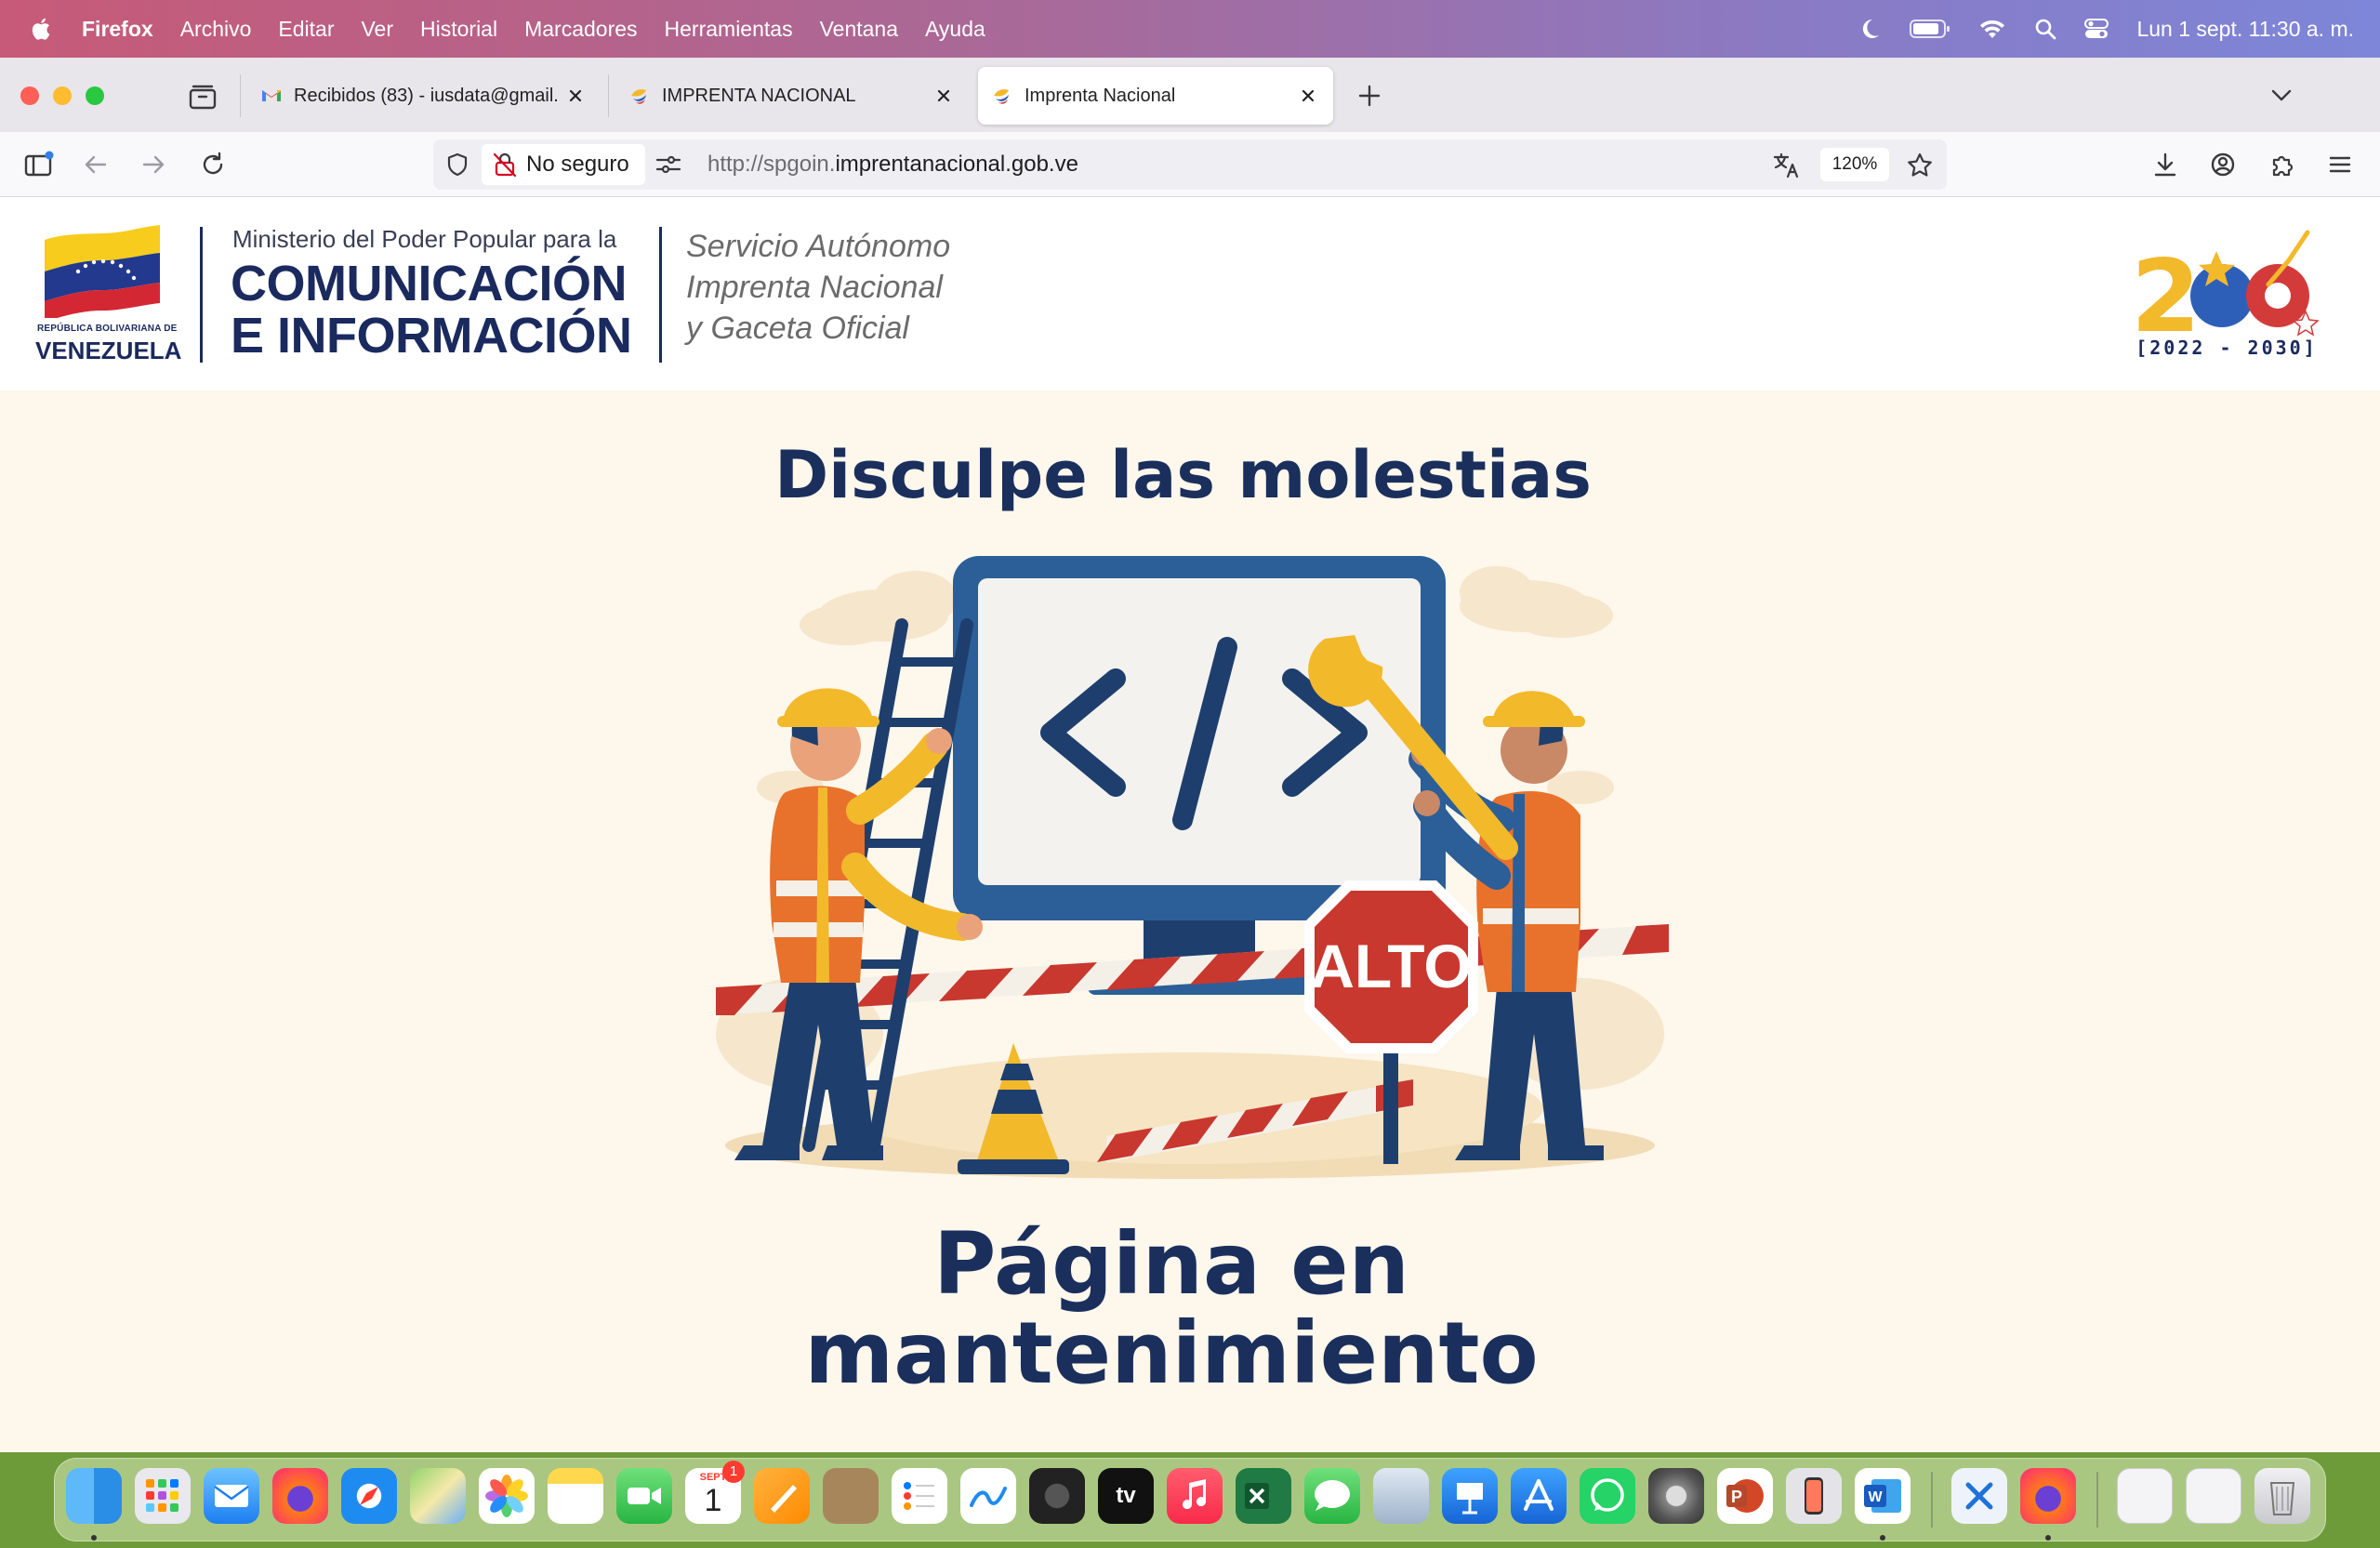  What do you see at coordinates (2282, 165) in the screenshot?
I see `extensions-puzzle-icon` at bounding box center [2282, 165].